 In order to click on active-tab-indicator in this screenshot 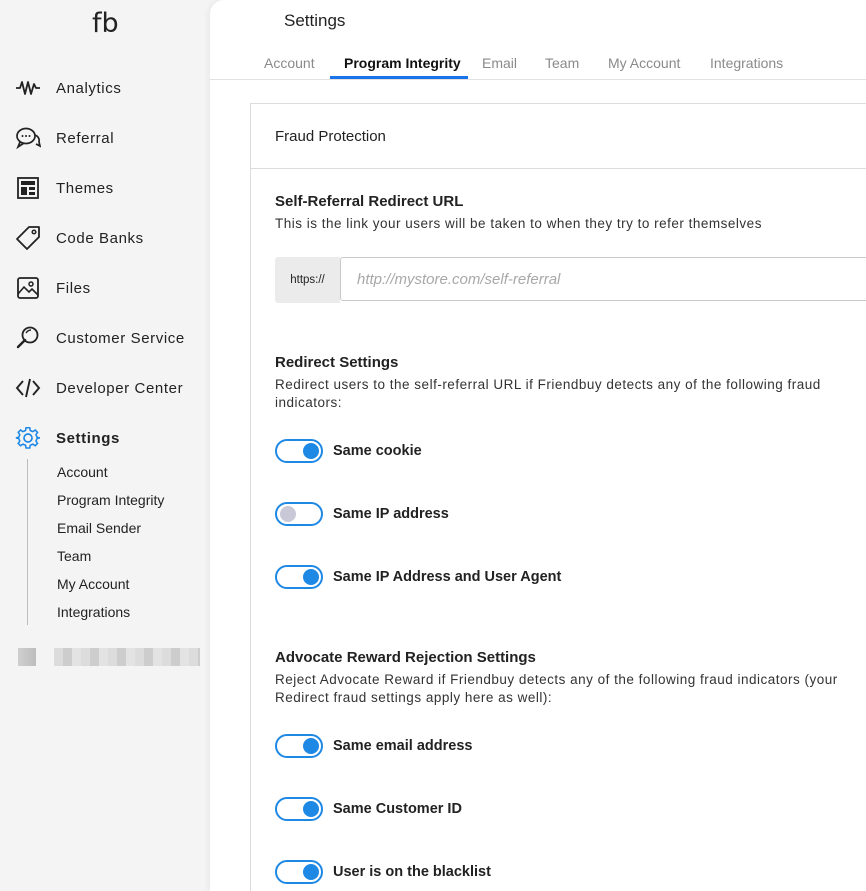, I will do `click(399, 77)`.